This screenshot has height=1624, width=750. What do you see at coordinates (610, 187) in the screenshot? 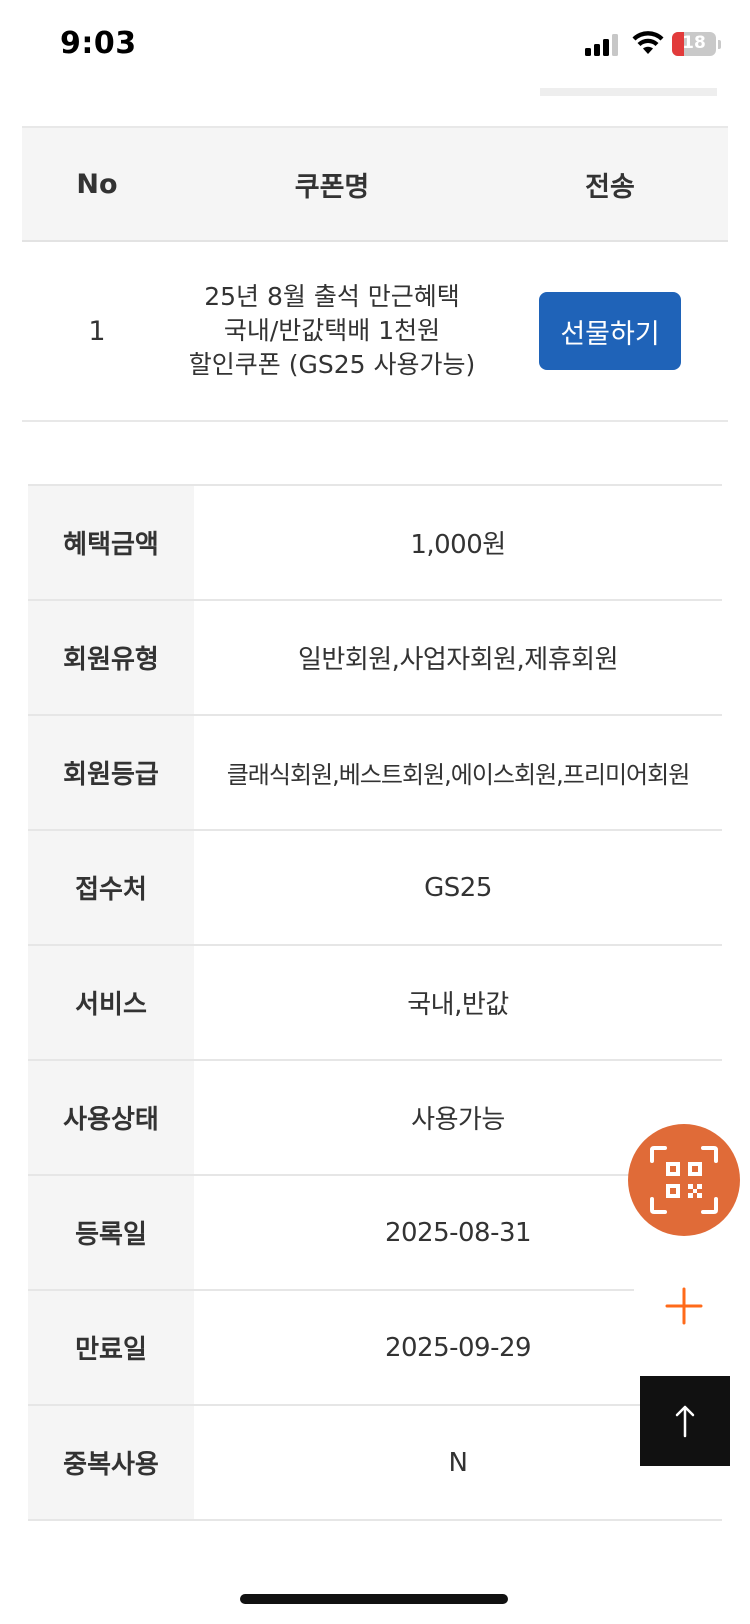
I see `header-send: 전송` at bounding box center [610, 187].